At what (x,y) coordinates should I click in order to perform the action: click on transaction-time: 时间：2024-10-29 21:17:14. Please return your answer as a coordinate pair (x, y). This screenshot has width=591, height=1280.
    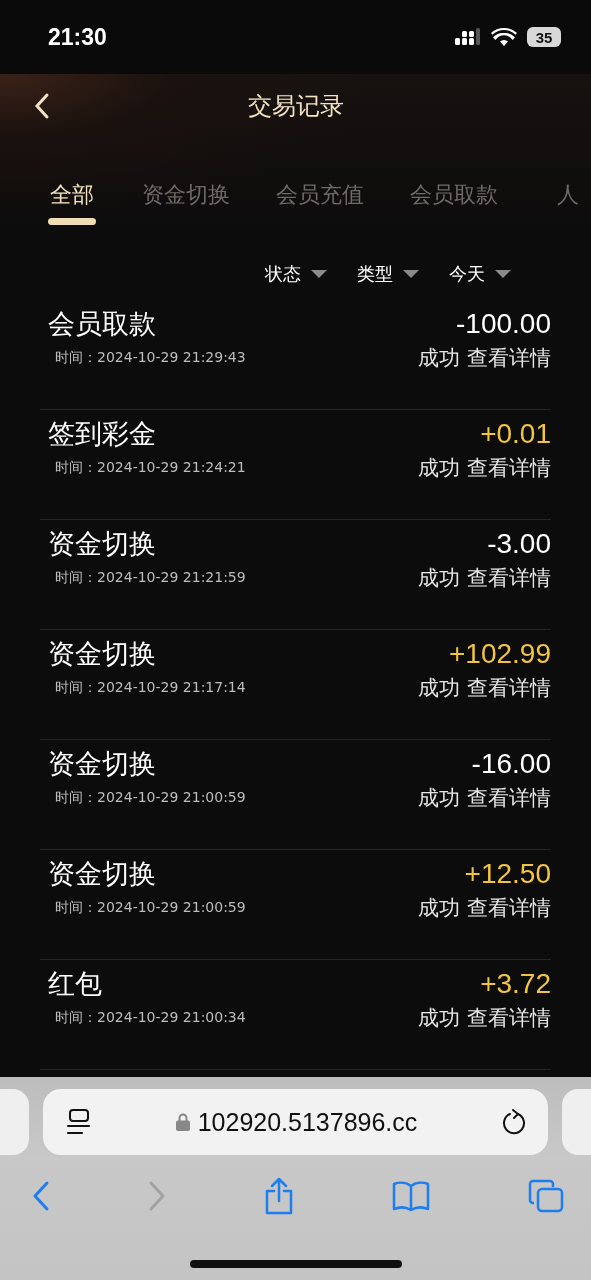
    Looking at the image, I should click on (150, 688).